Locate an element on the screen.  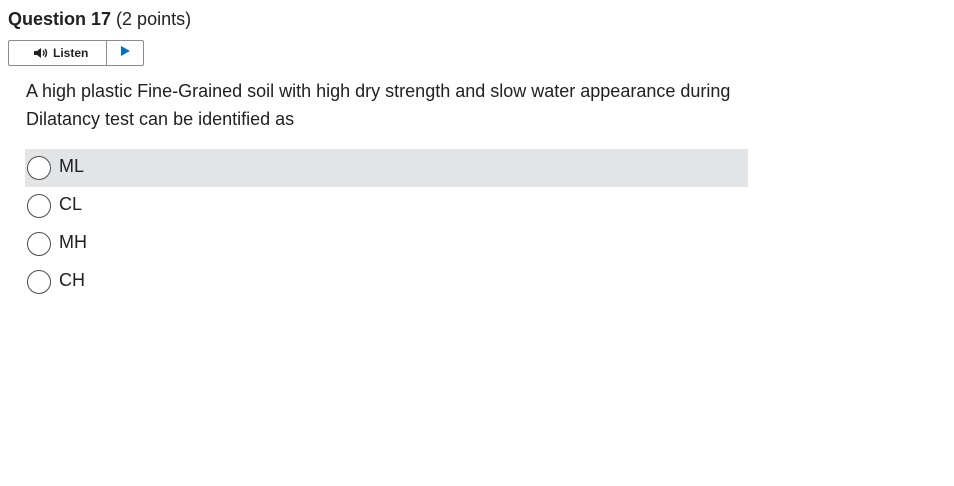
listen-widget: Listen is located at coordinates (76, 53).